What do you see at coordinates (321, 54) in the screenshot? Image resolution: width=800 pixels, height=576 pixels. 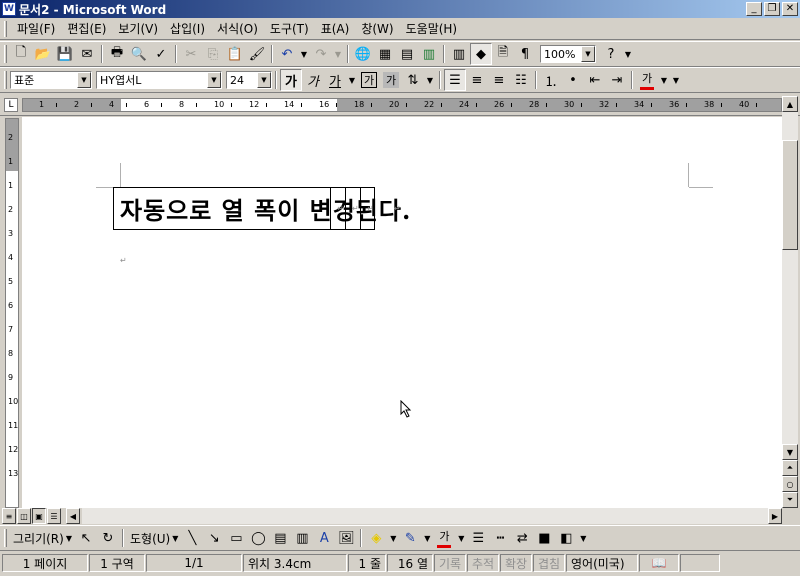 I see `redo-icon: ↷` at bounding box center [321, 54].